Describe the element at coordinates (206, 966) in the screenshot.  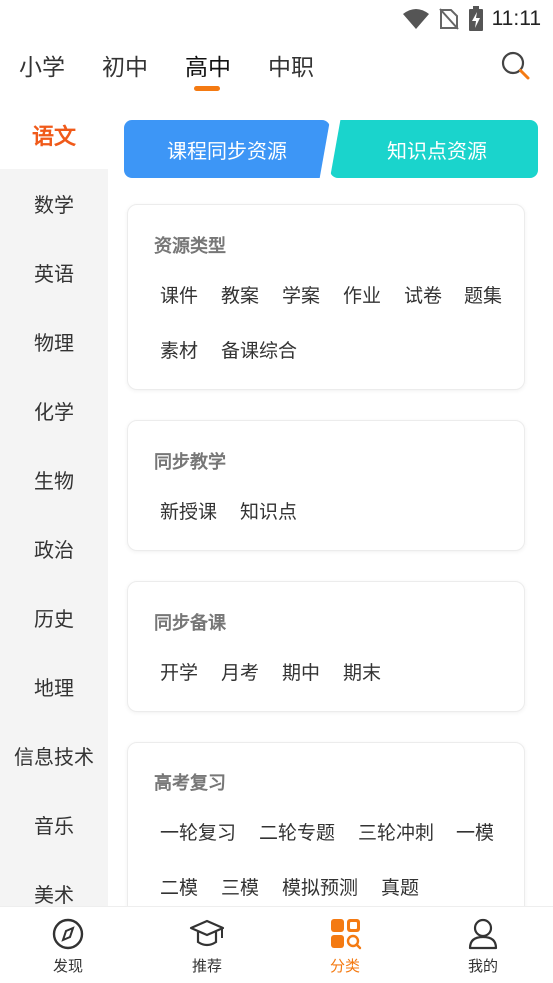
I see `nav-label: 推荐` at that location.